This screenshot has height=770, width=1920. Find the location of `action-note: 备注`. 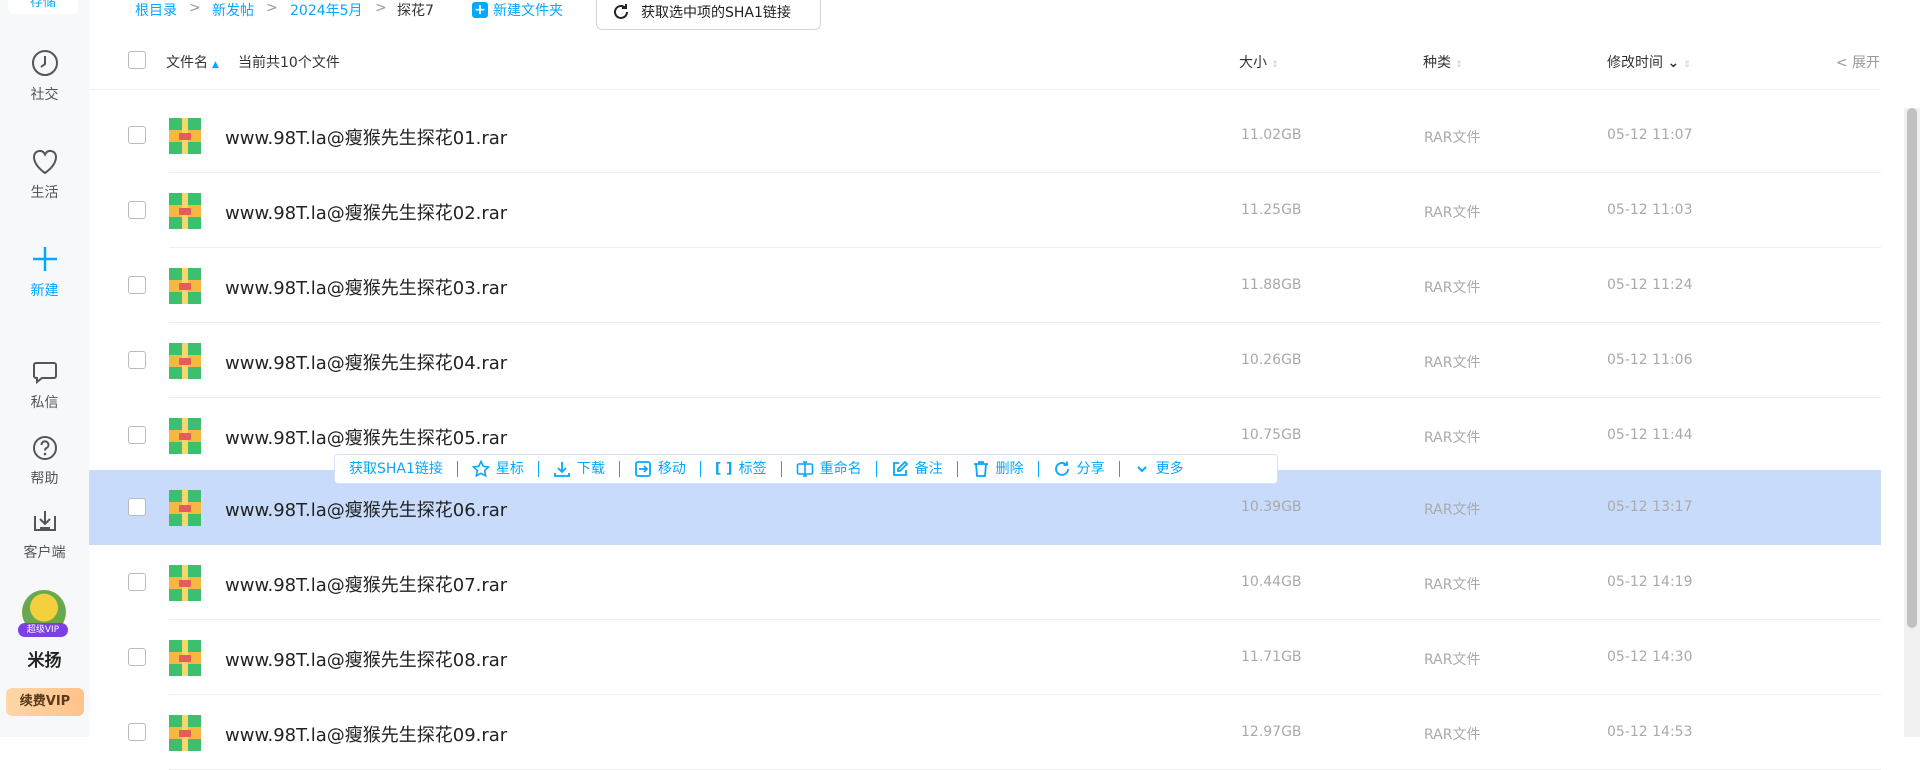

action-note: 备注 is located at coordinates (917, 468).